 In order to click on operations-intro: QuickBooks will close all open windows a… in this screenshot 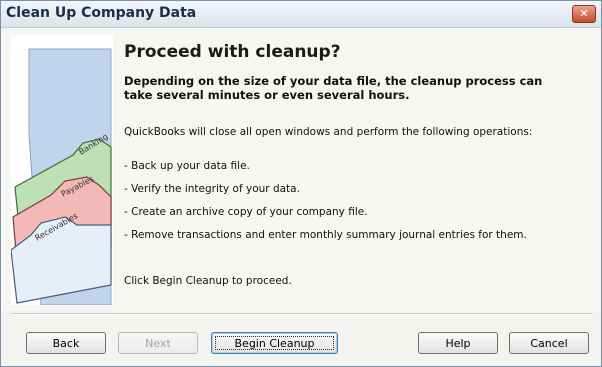, I will do `click(328, 132)`.